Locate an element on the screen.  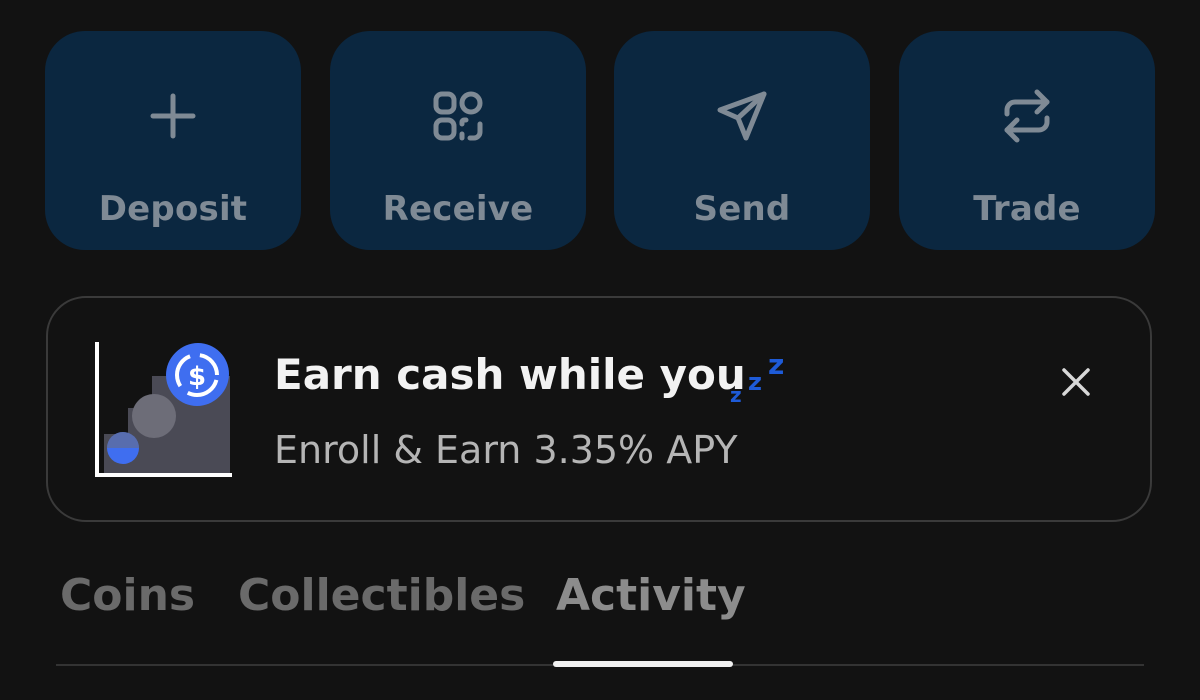
content-tabs: Coins Collectibles Activity is located at coordinates (600, 615).